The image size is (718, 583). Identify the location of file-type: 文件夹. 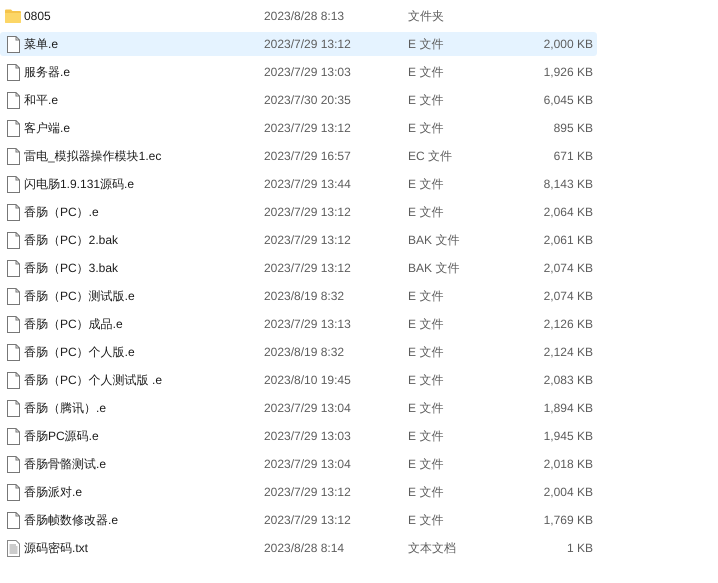
(426, 16).